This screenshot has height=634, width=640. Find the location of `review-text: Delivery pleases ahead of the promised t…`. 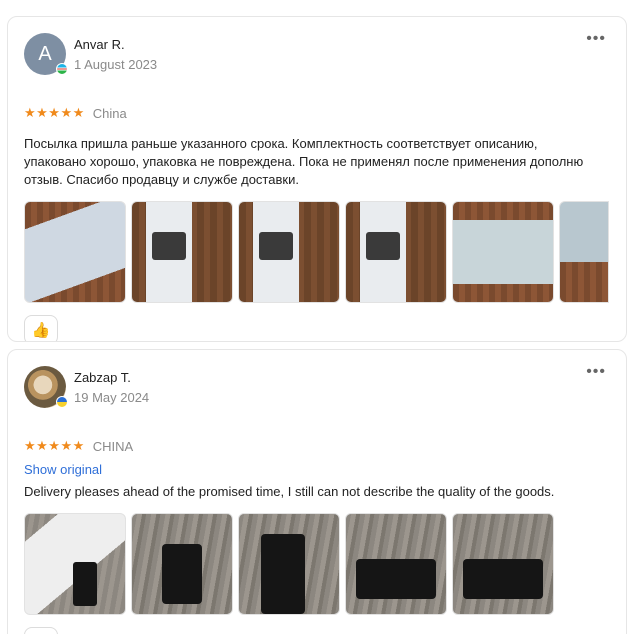

review-text: Delivery pleases ahead of the promised t… is located at coordinates (289, 491).